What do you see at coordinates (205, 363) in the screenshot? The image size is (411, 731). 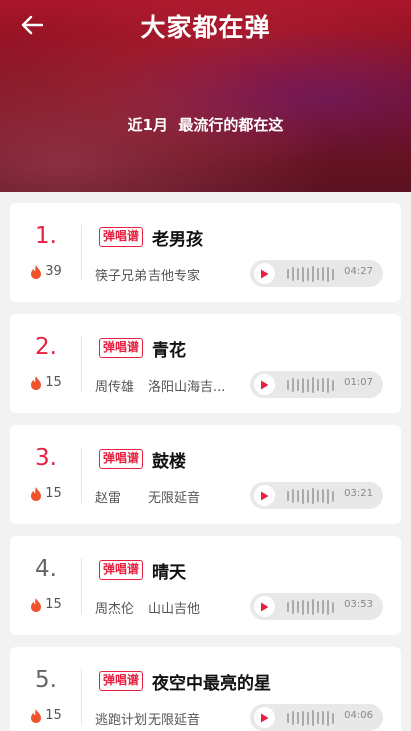 I see `song-card: 2. 15 弹唱谱 青花 周传雄 洛阳山海吉... 01:07` at bounding box center [205, 363].